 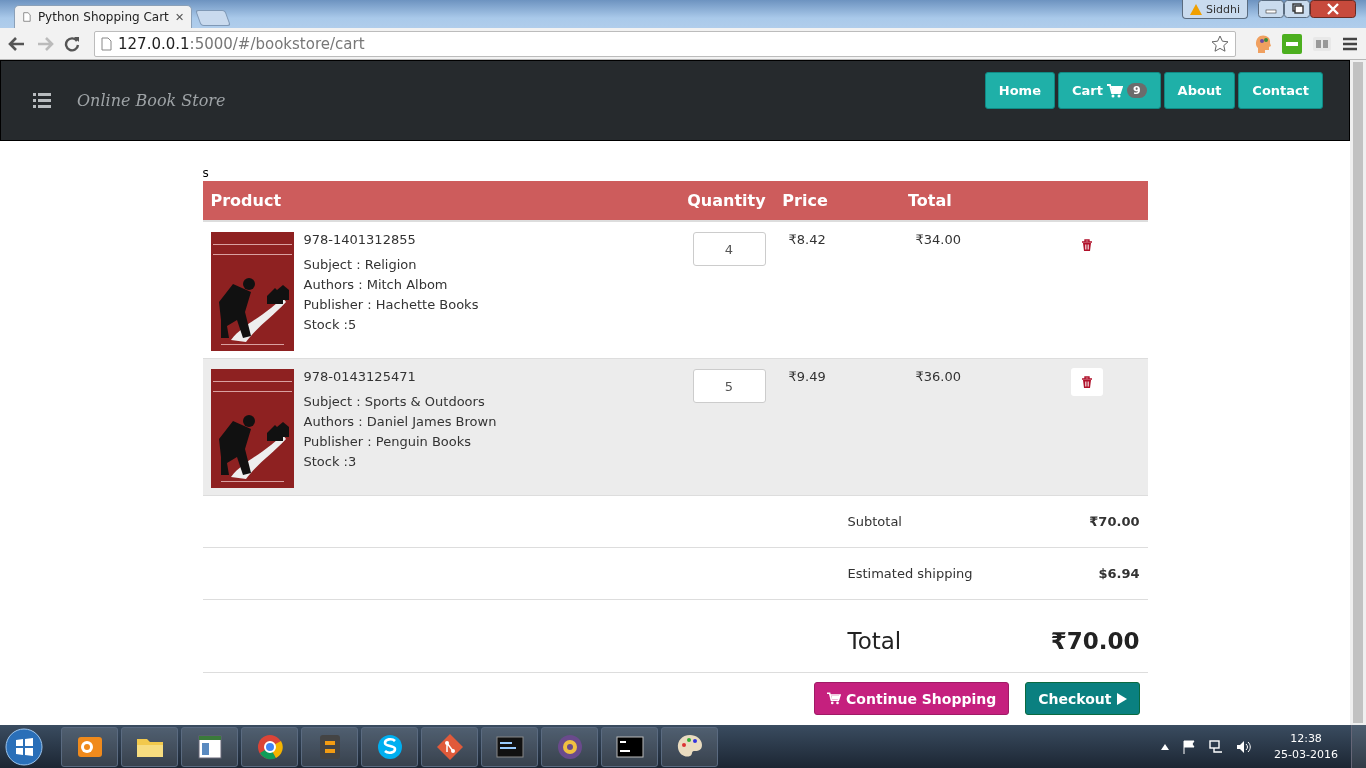 I want to click on column-header: Price, so click(x=805, y=200).